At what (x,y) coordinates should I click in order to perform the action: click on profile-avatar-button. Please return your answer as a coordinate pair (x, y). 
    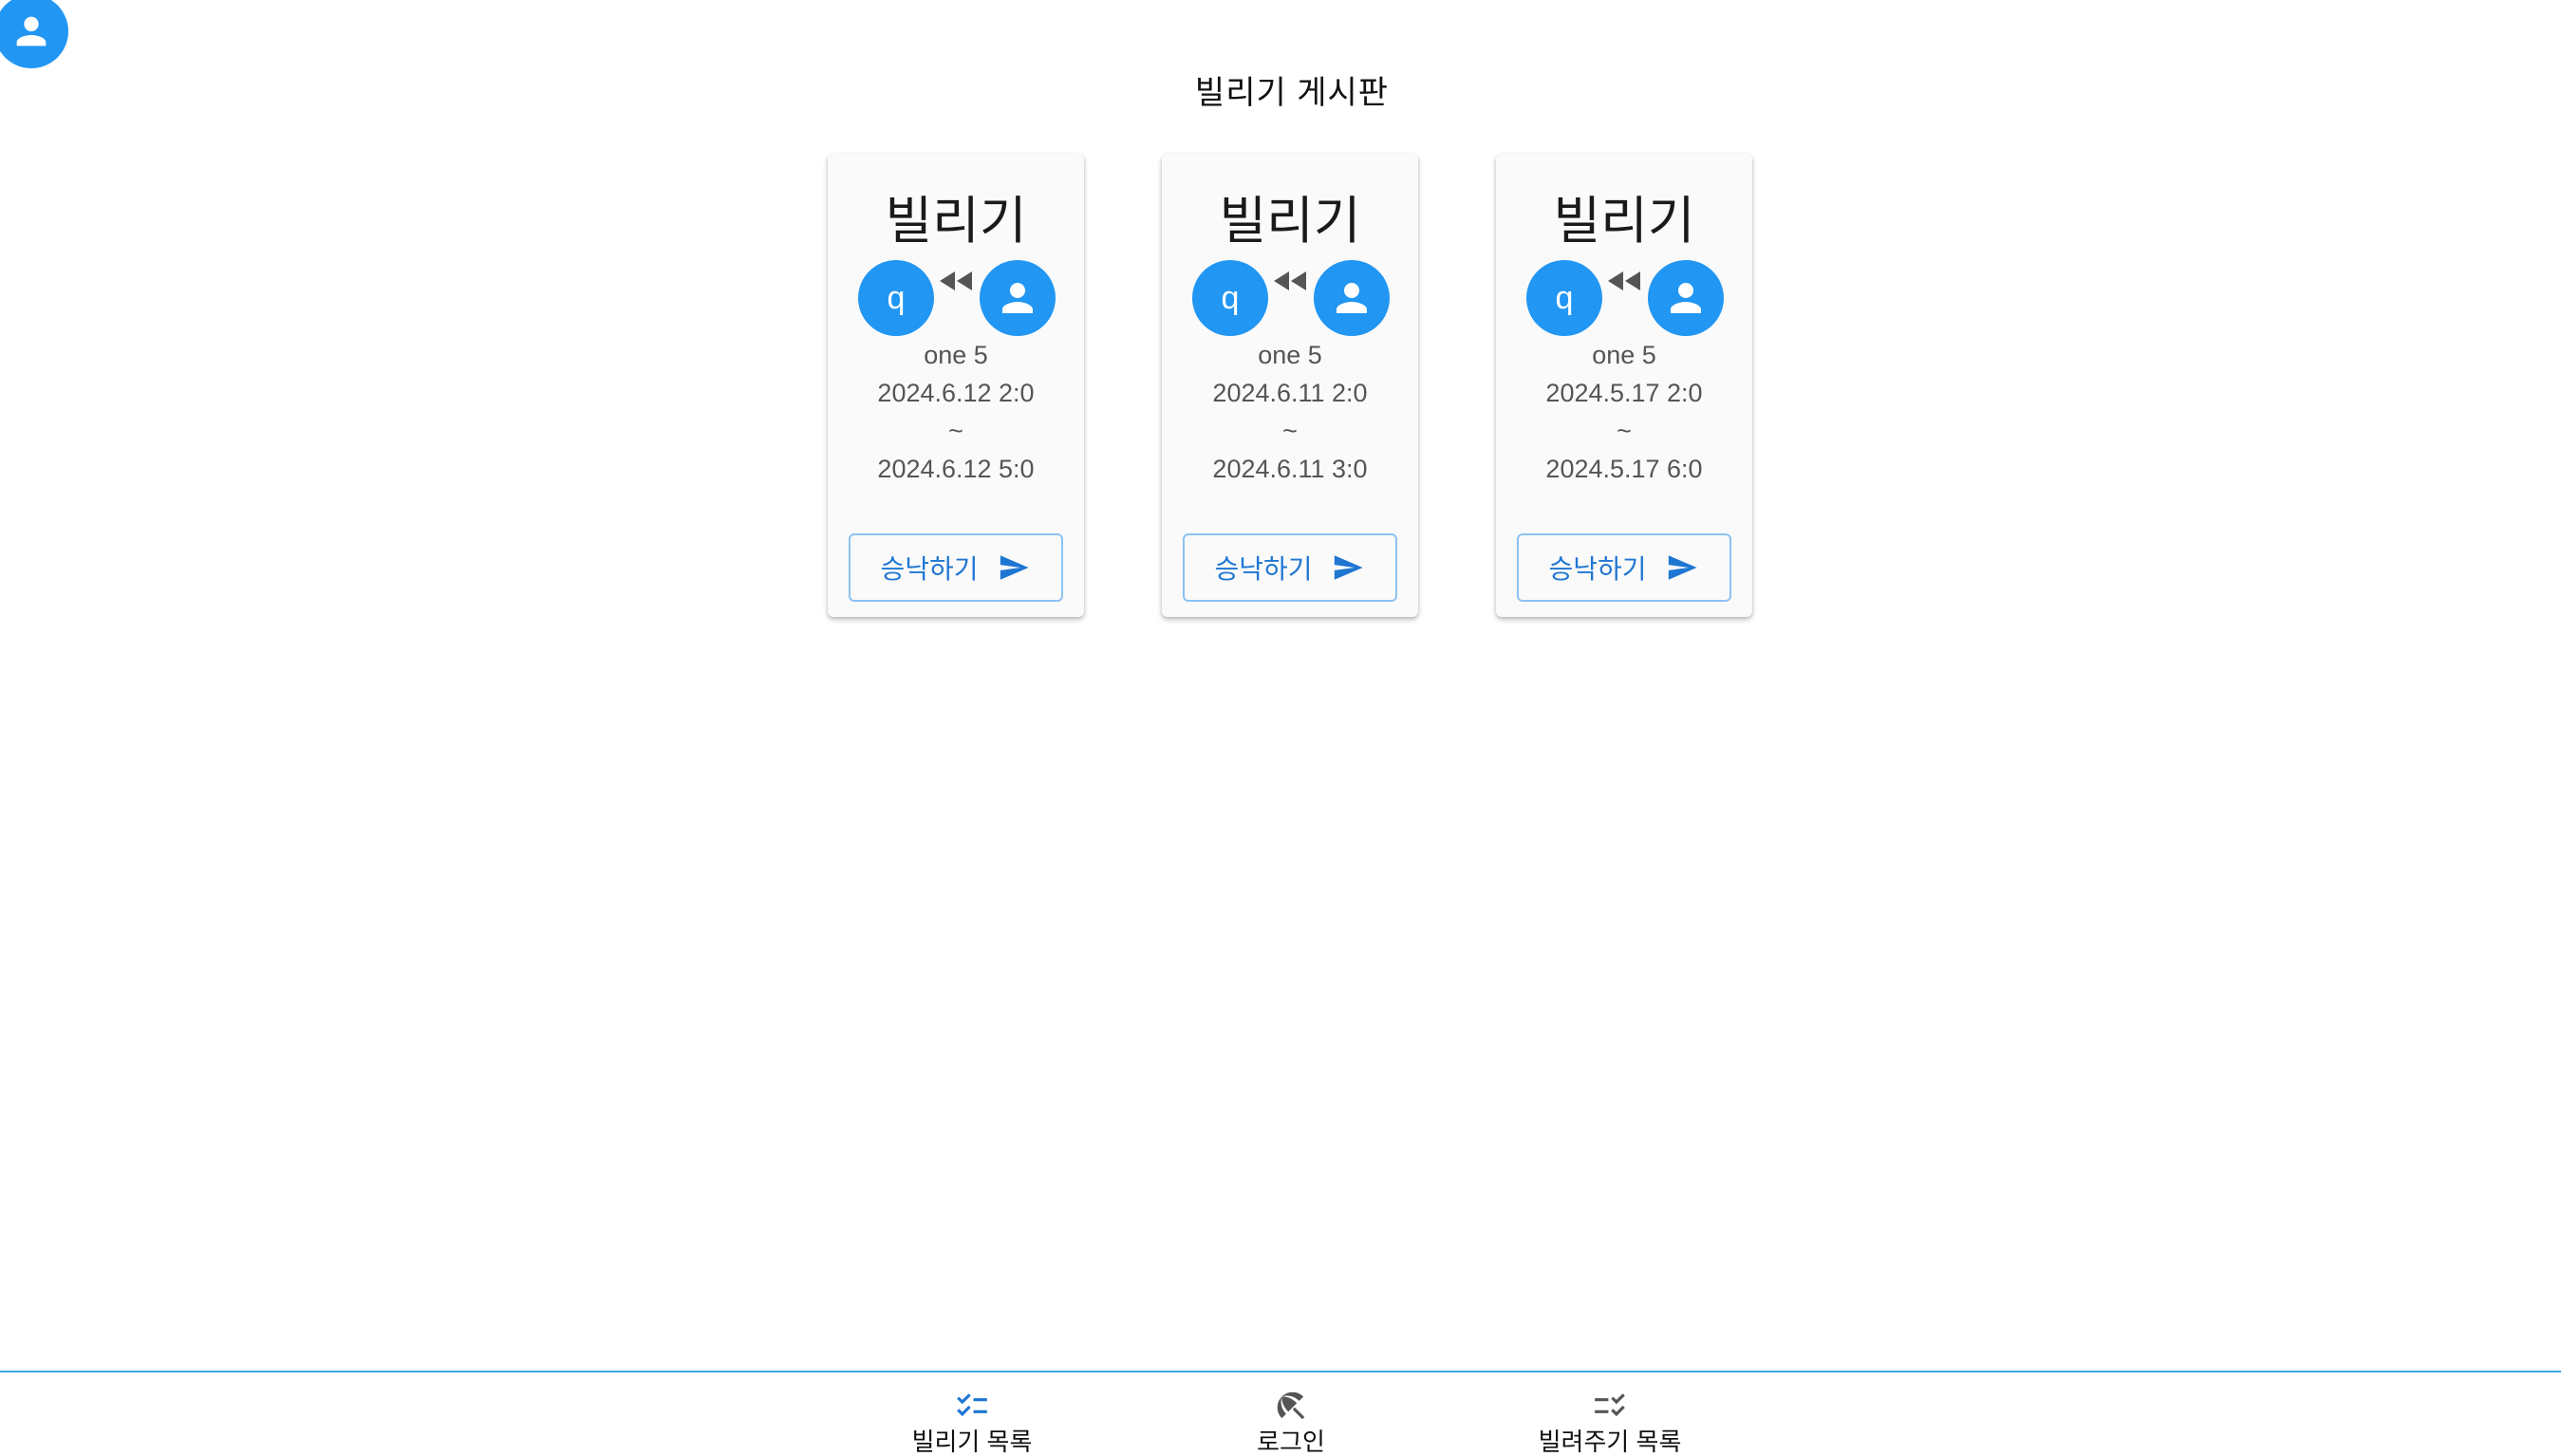
    Looking at the image, I should click on (34, 34).